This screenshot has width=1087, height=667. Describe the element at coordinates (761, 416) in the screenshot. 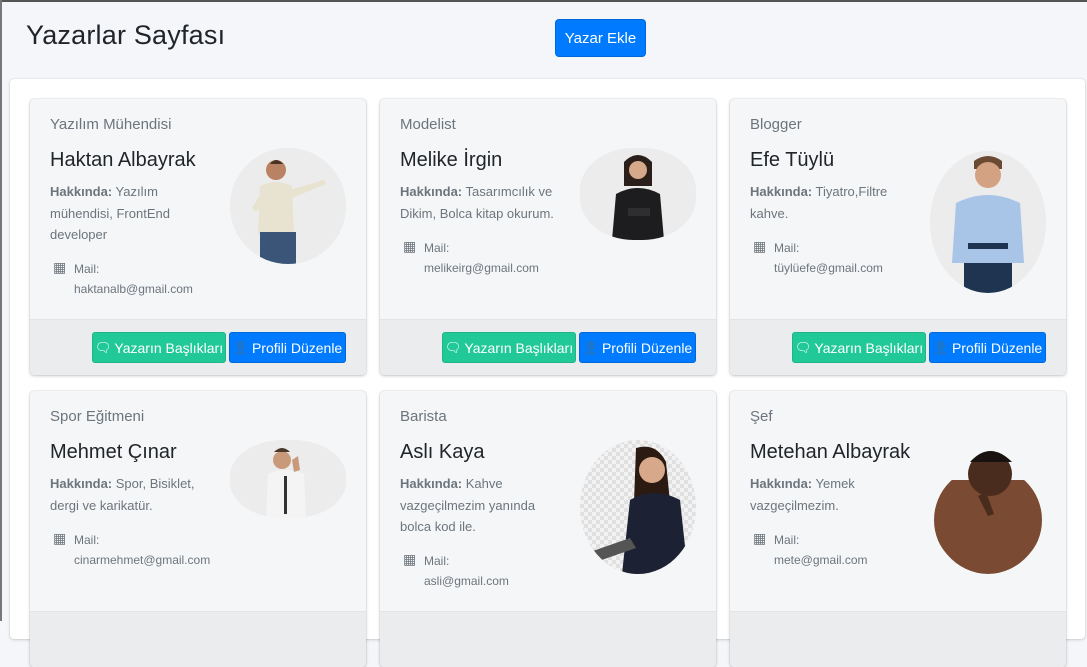

I see `author-title: Şef` at that location.